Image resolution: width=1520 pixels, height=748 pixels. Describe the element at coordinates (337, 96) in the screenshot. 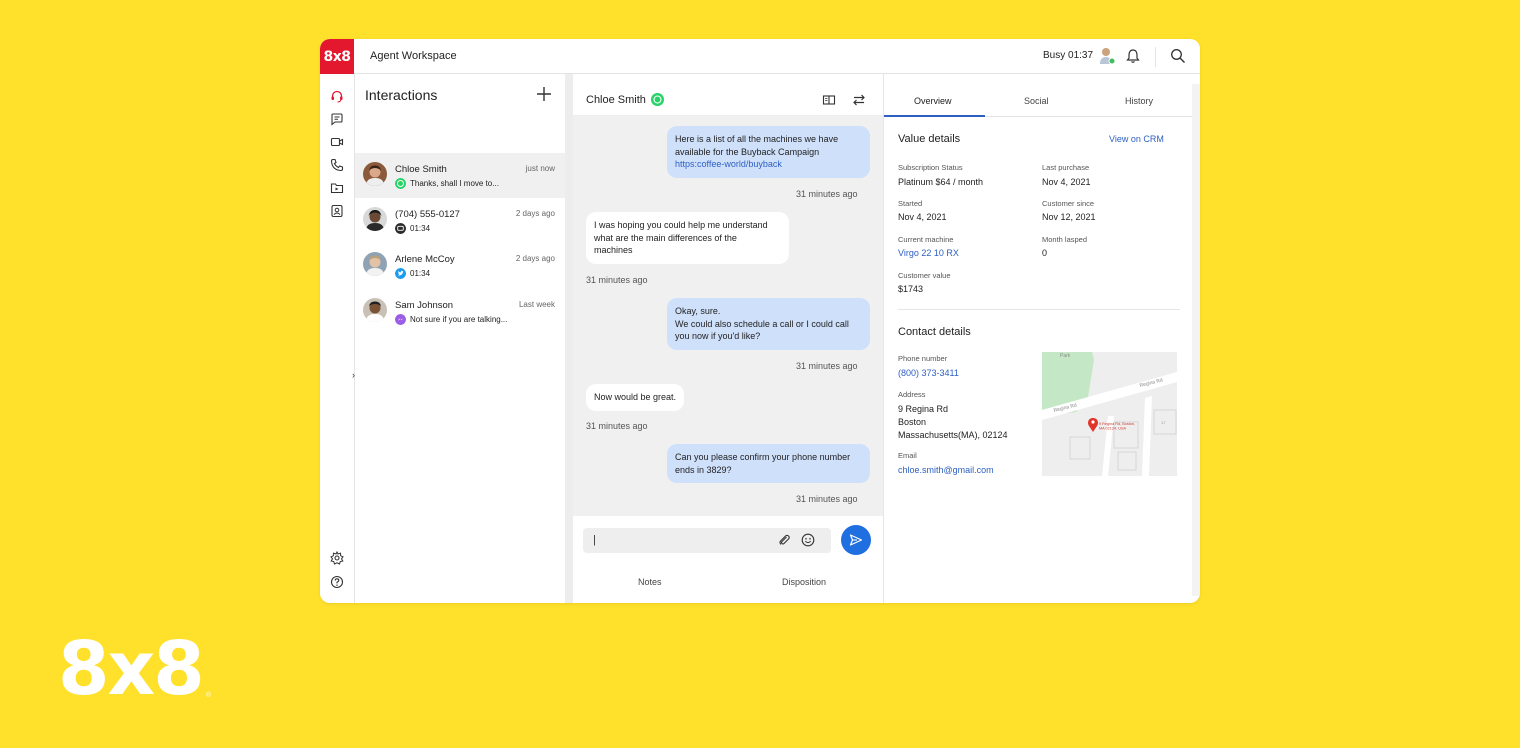

I see `headset-icon` at that location.